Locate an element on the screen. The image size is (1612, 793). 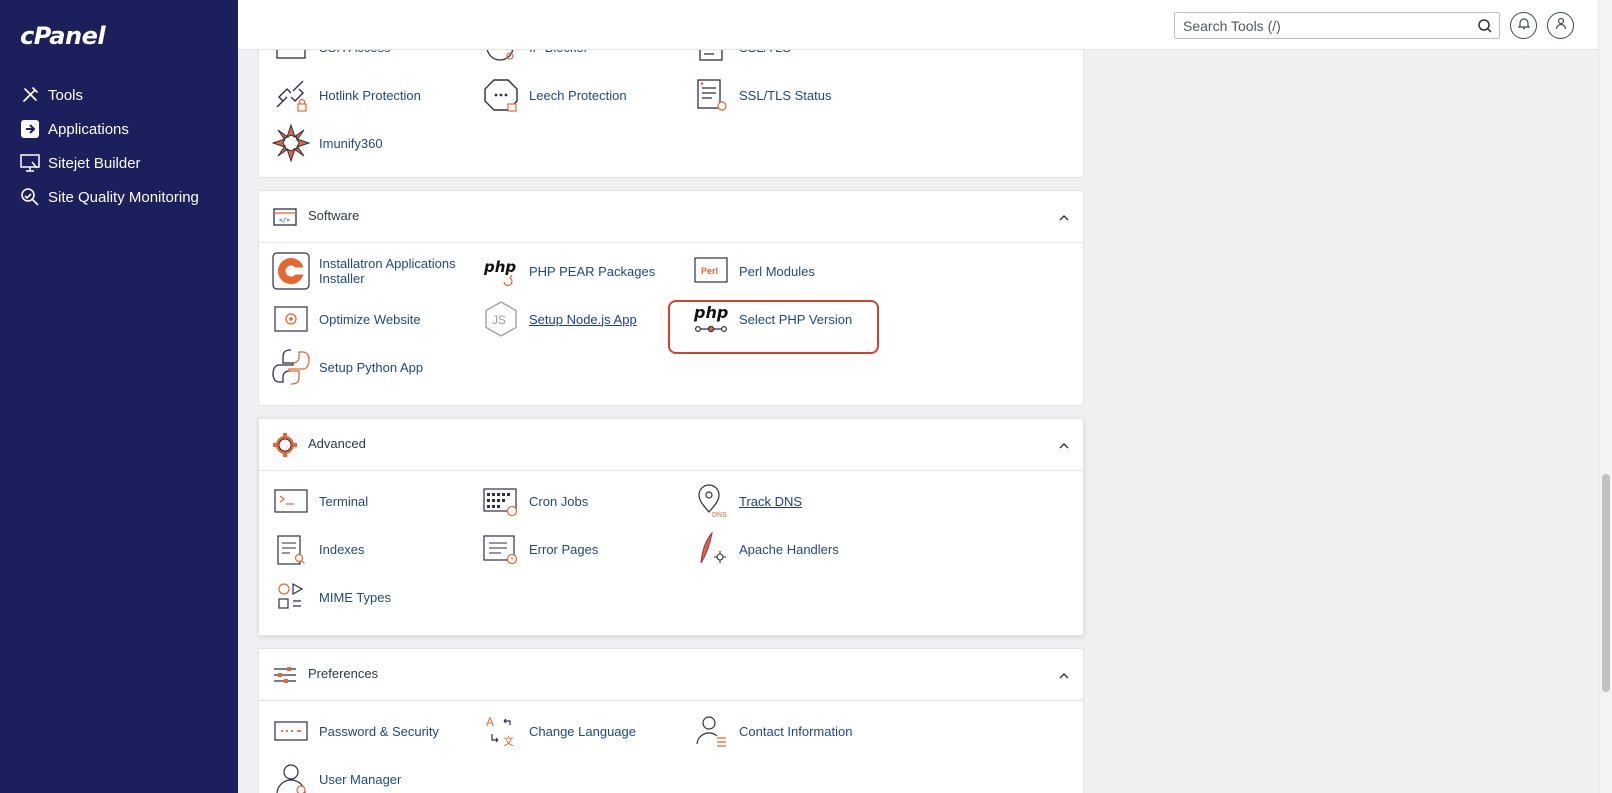
search-input is located at coordinates (1320, 25).